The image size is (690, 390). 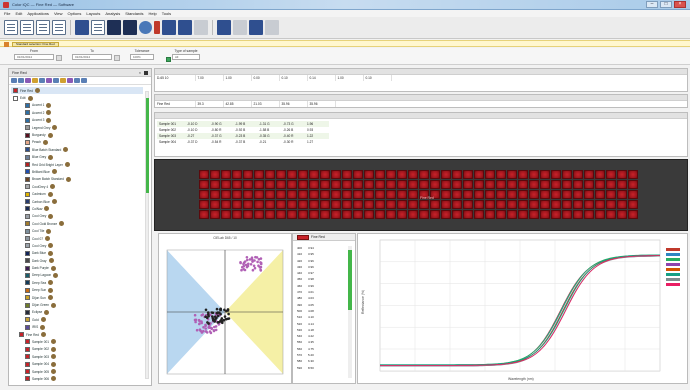 What do you see at coordinates (77, 157) in the screenshot?
I see `tree-item: Blue Grey` at bounding box center [77, 157].